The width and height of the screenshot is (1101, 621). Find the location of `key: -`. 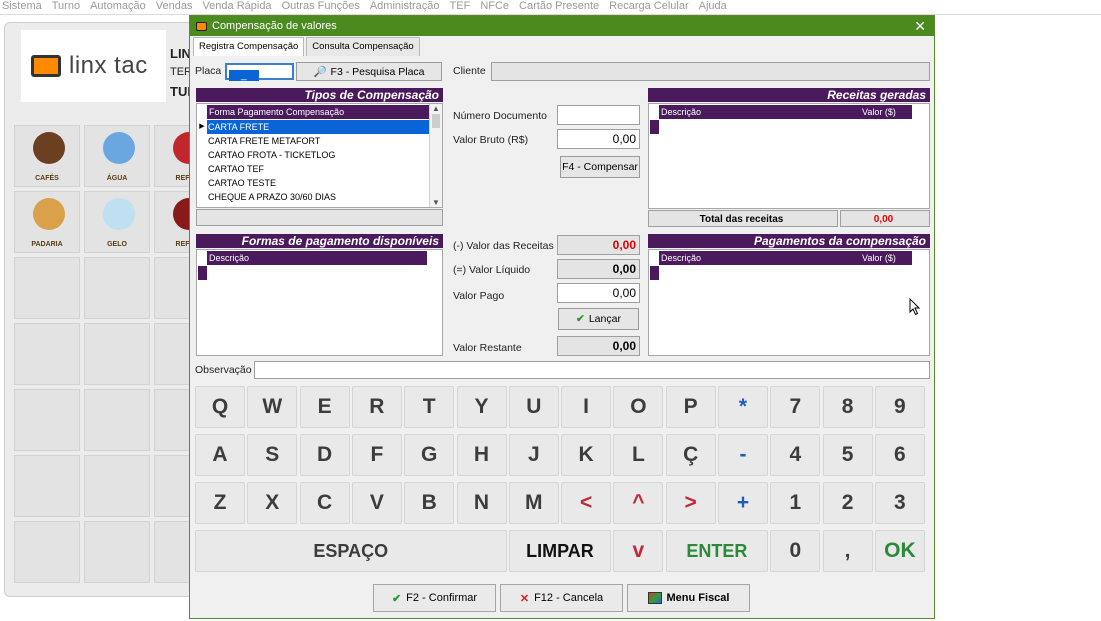

key: - is located at coordinates (743, 455).